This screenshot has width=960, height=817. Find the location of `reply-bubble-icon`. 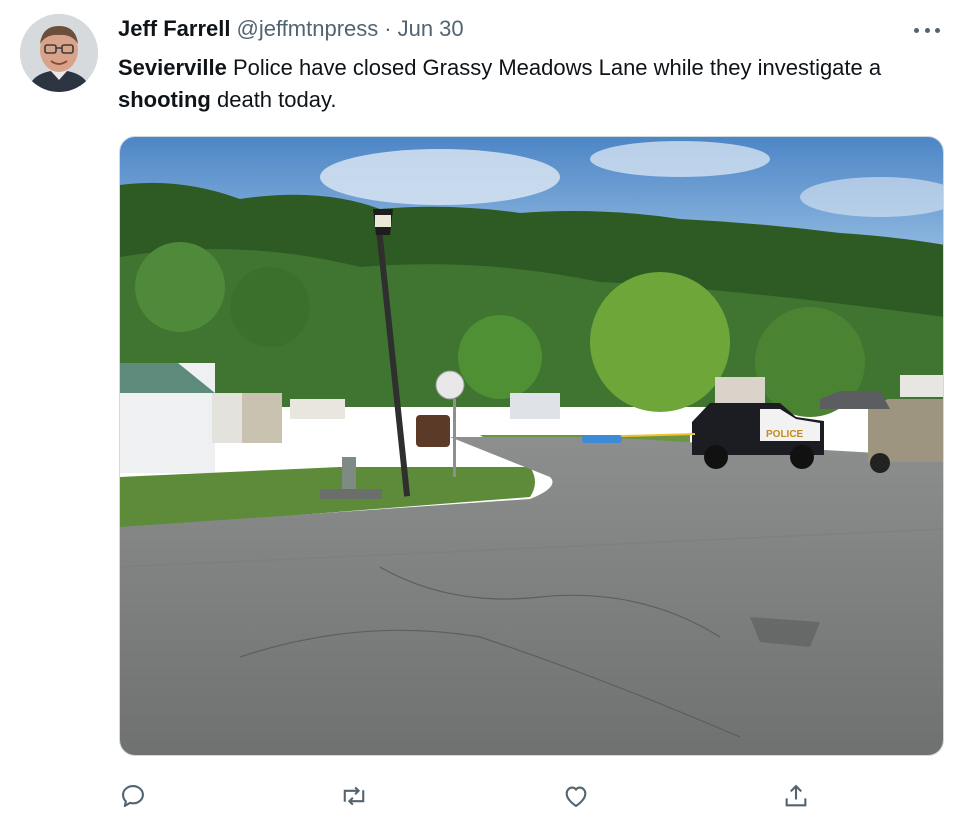

reply-bubble-icon is located at coordinates (133, 796).